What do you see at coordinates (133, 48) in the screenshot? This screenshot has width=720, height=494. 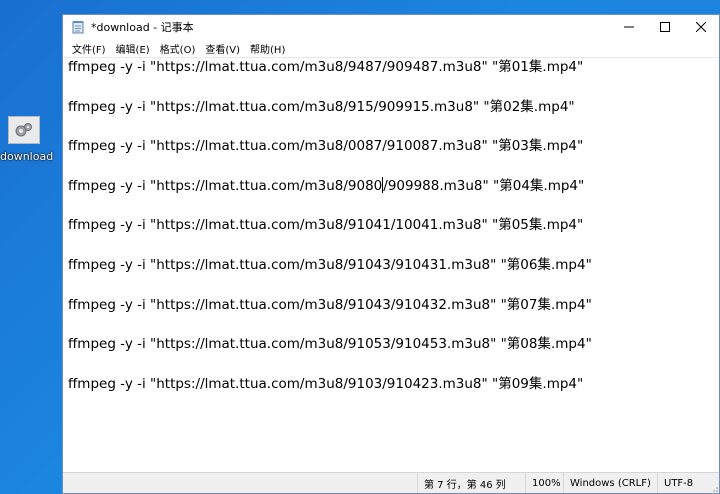 I see `menu-edit: 编辑(E)` at bounding box center [133, 48].